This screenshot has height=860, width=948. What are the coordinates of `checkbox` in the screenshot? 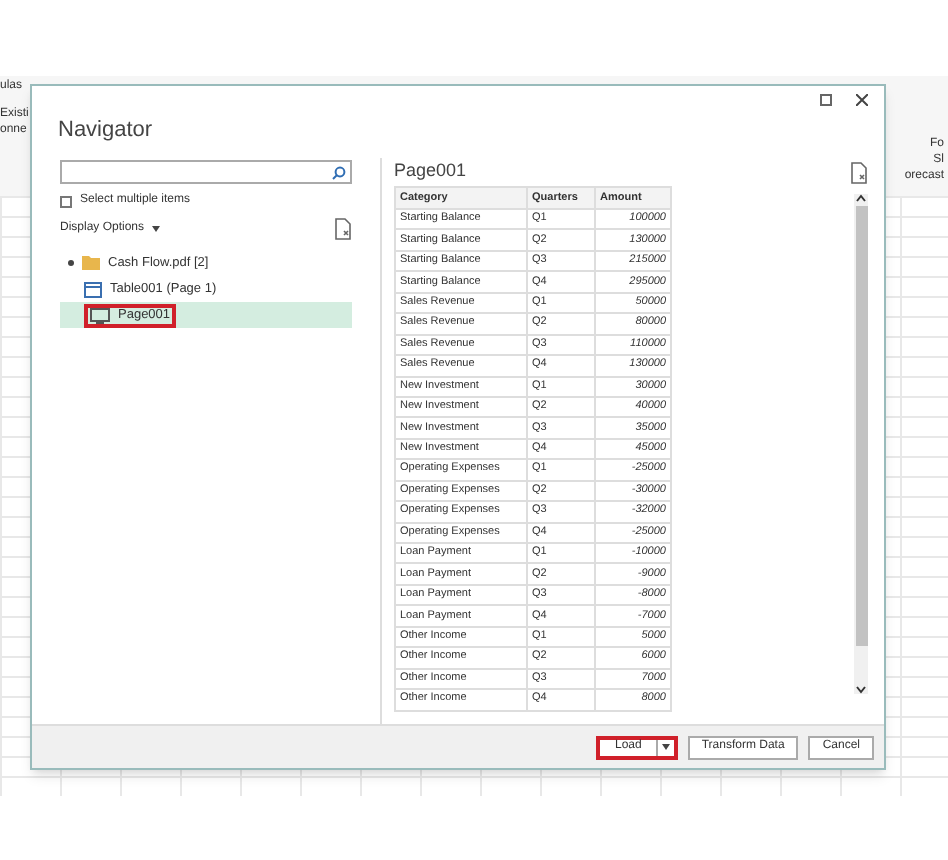 It's located at (66, 201).